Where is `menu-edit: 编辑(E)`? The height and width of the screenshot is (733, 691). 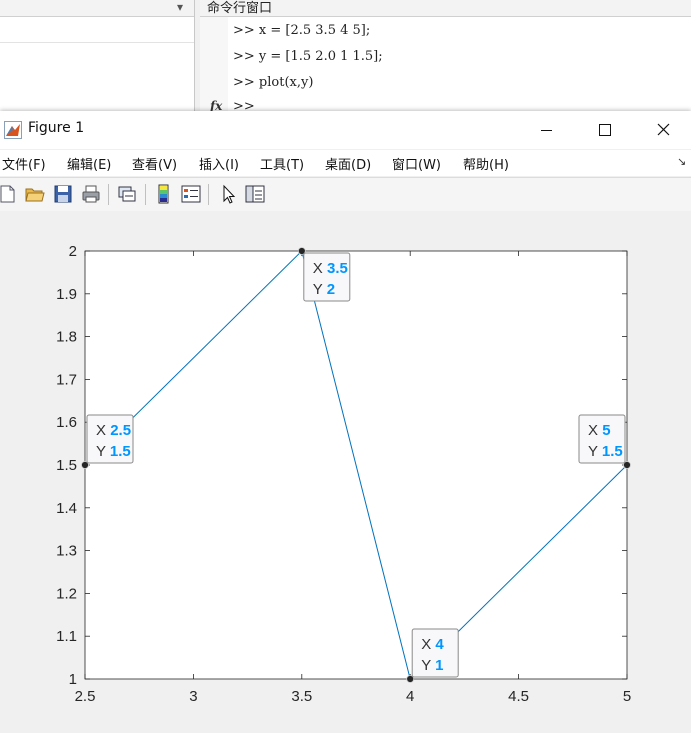 menu-edit: 编辑(E) is located at coordinates (89, 163).